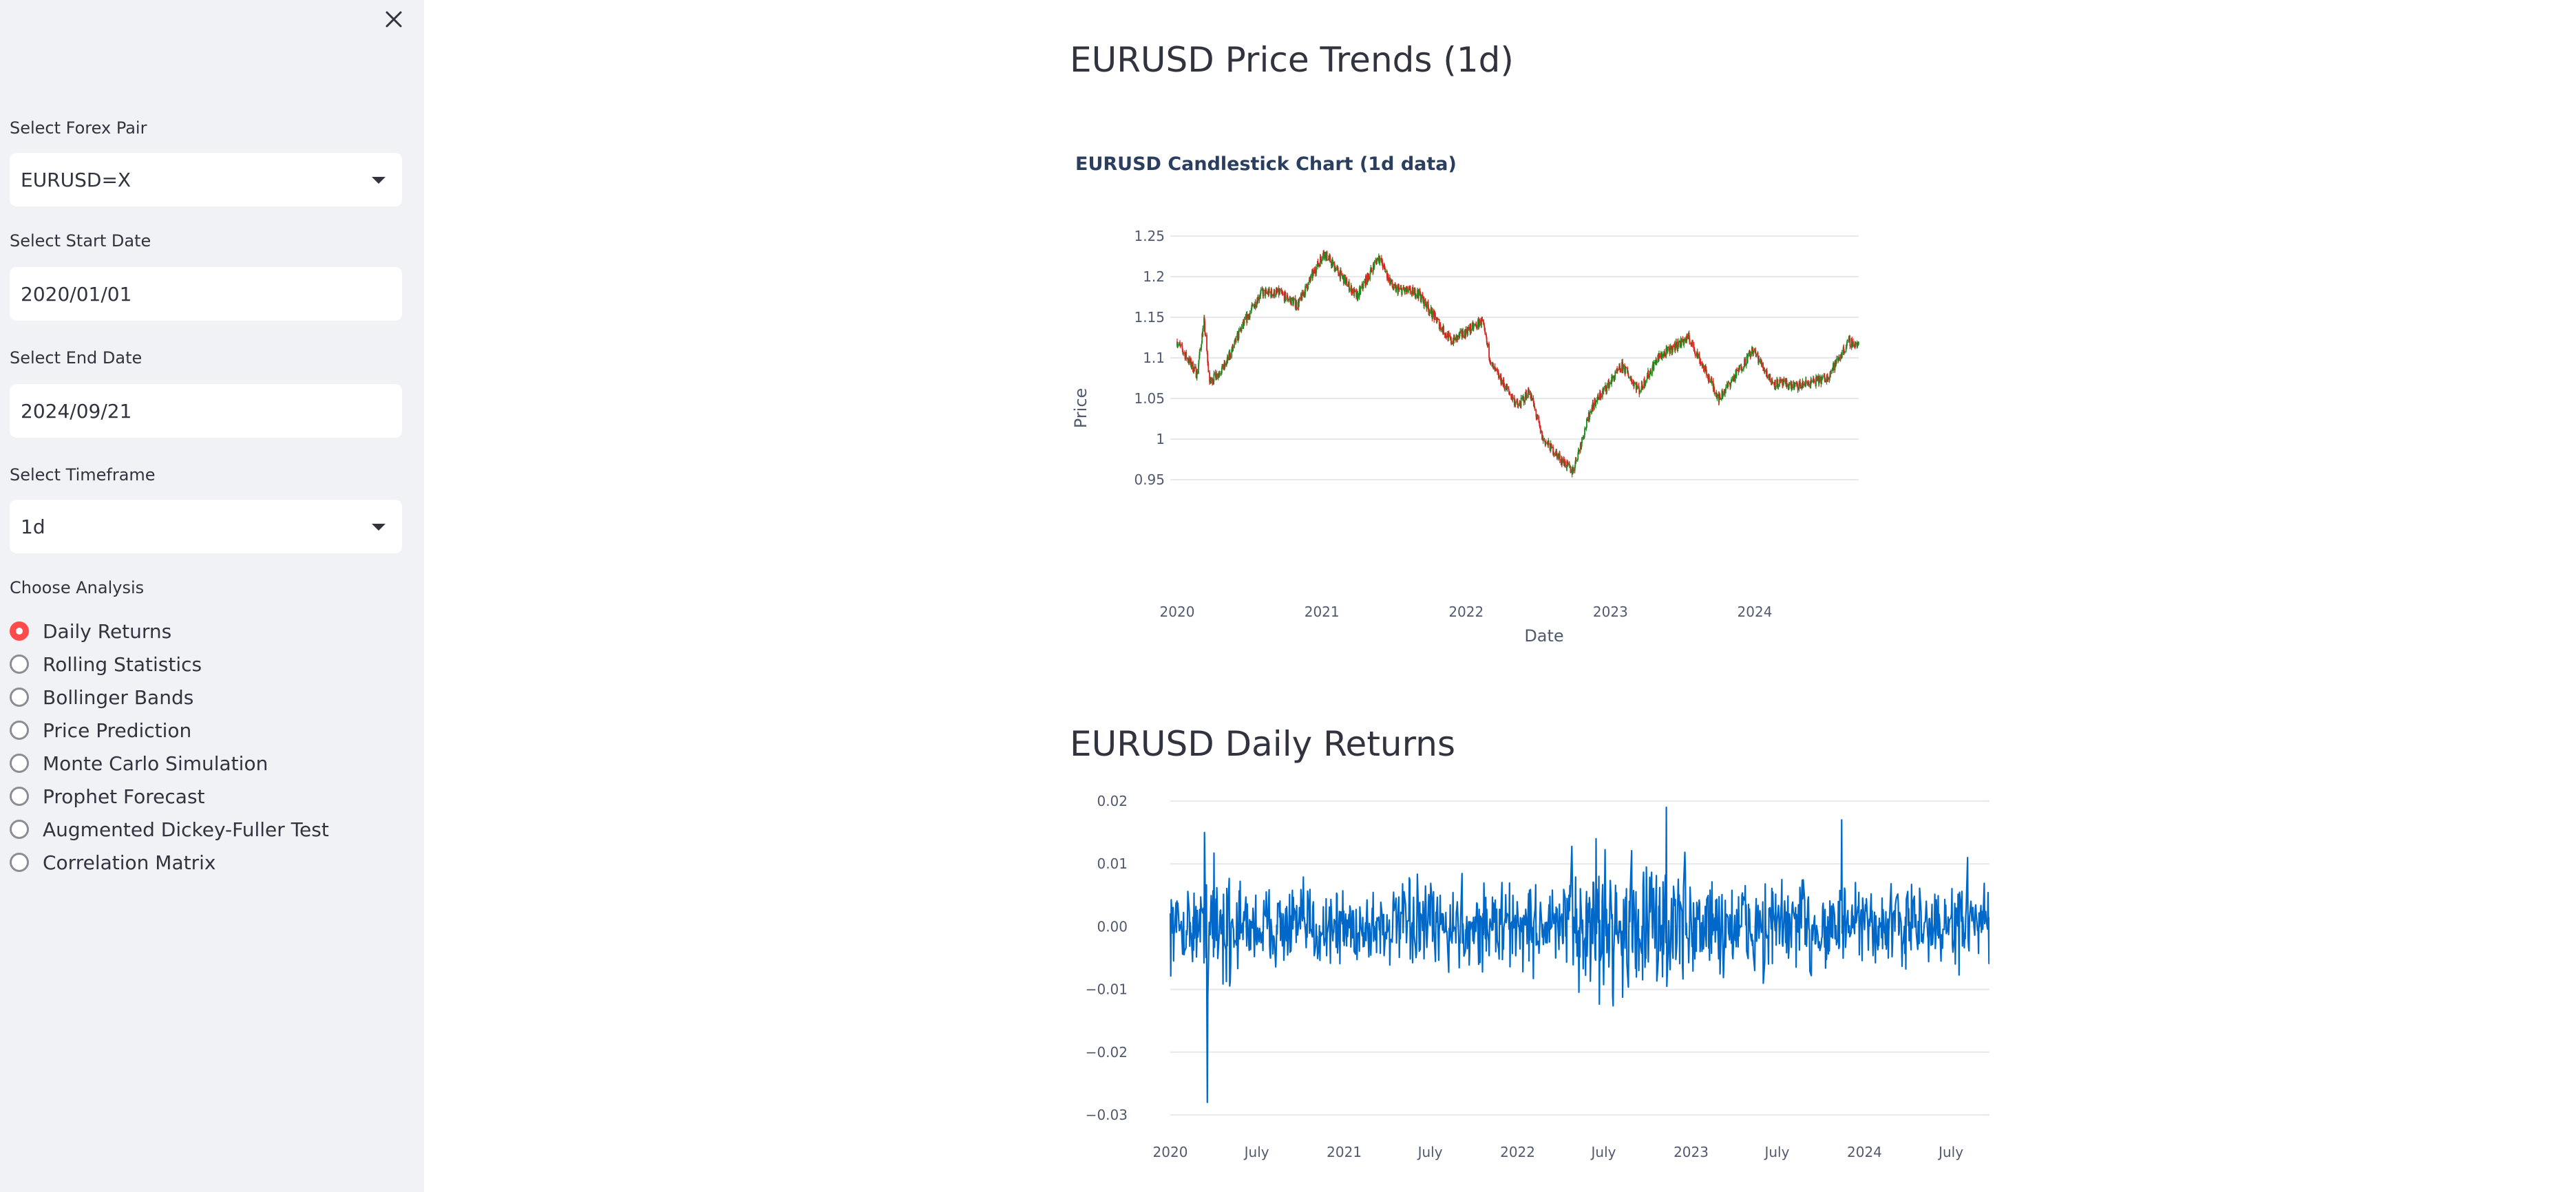 The image size is (2576, 1192). I want to click on radio-price-prediction: Price Prediction, so click(101, 730).